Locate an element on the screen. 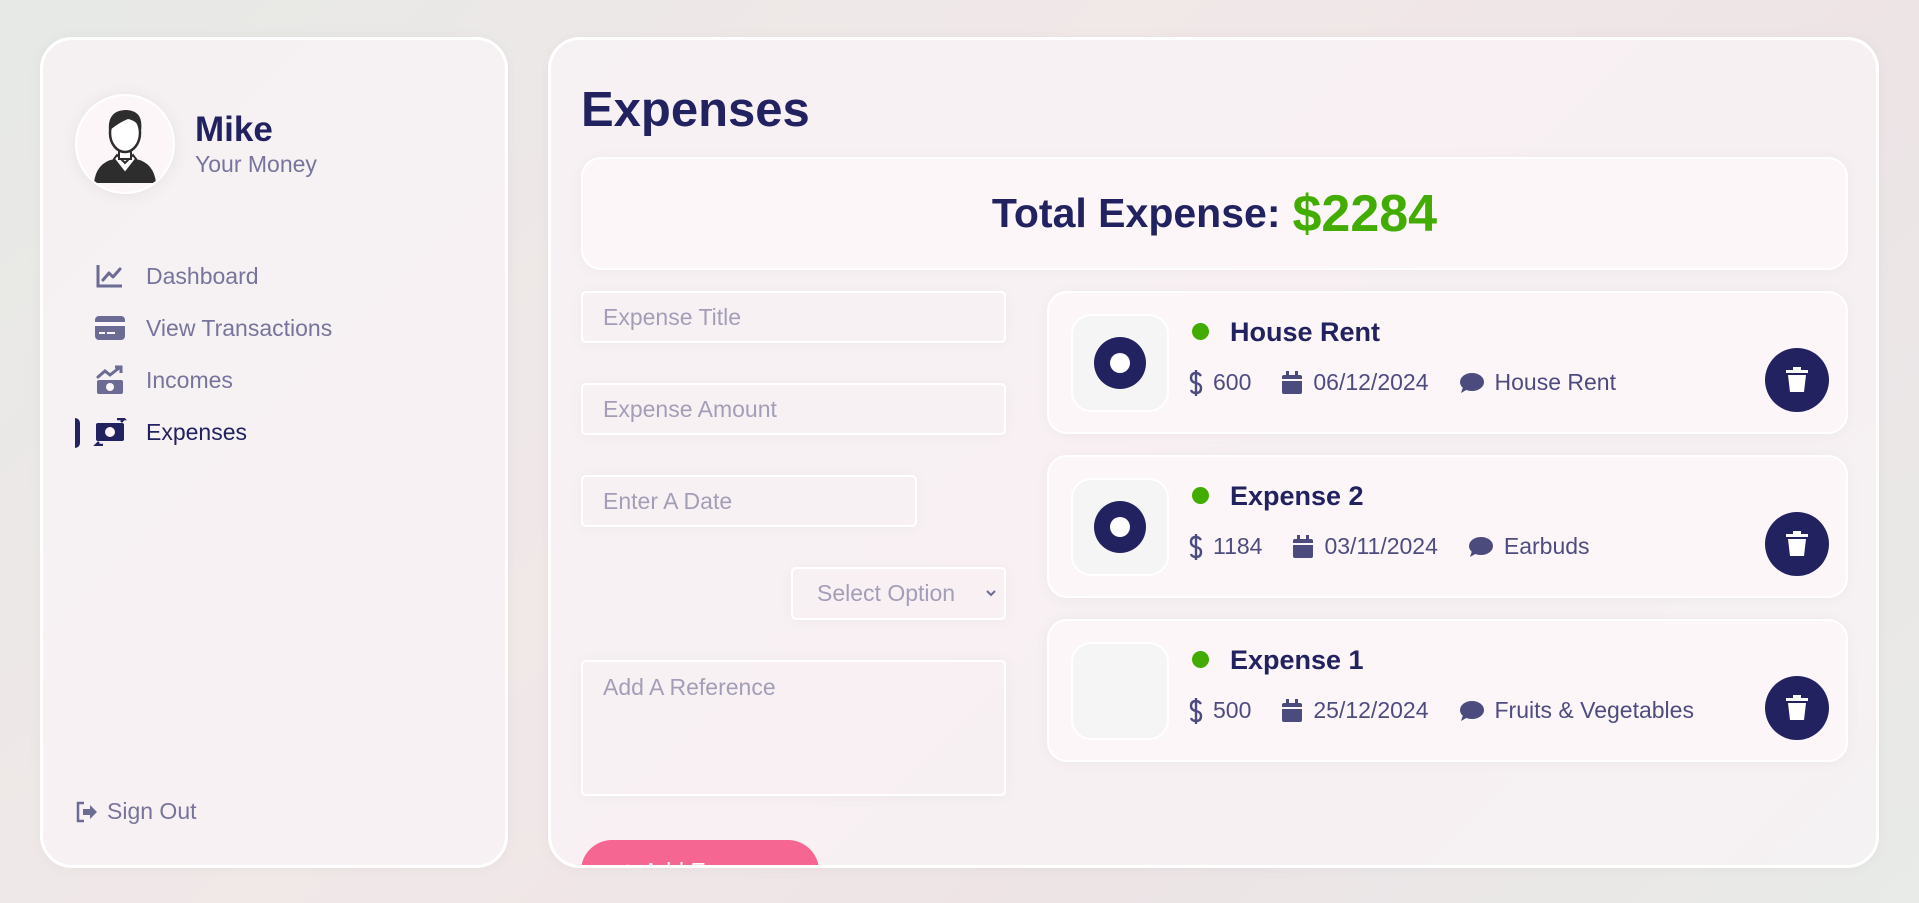 Image resolution: width=1919 pixels, height=903 pixels. category-select: Select Option is located at coordinates (898, 593).